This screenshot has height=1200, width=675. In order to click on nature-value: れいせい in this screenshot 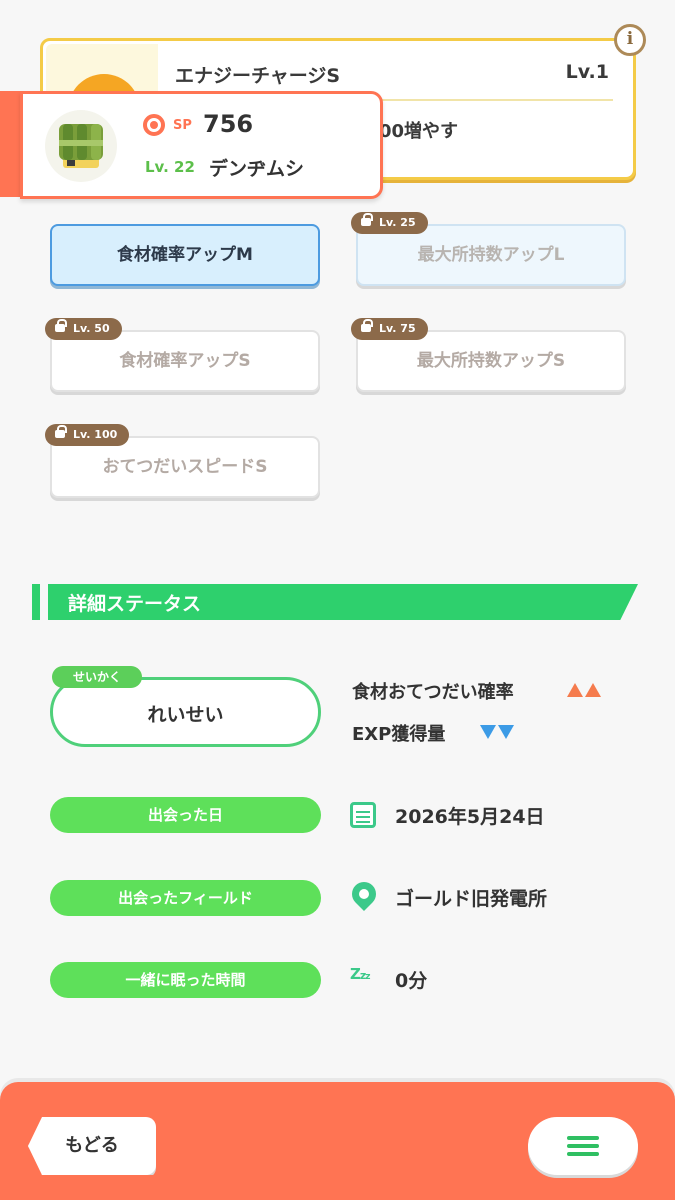, I will do `click(185, 715)`.